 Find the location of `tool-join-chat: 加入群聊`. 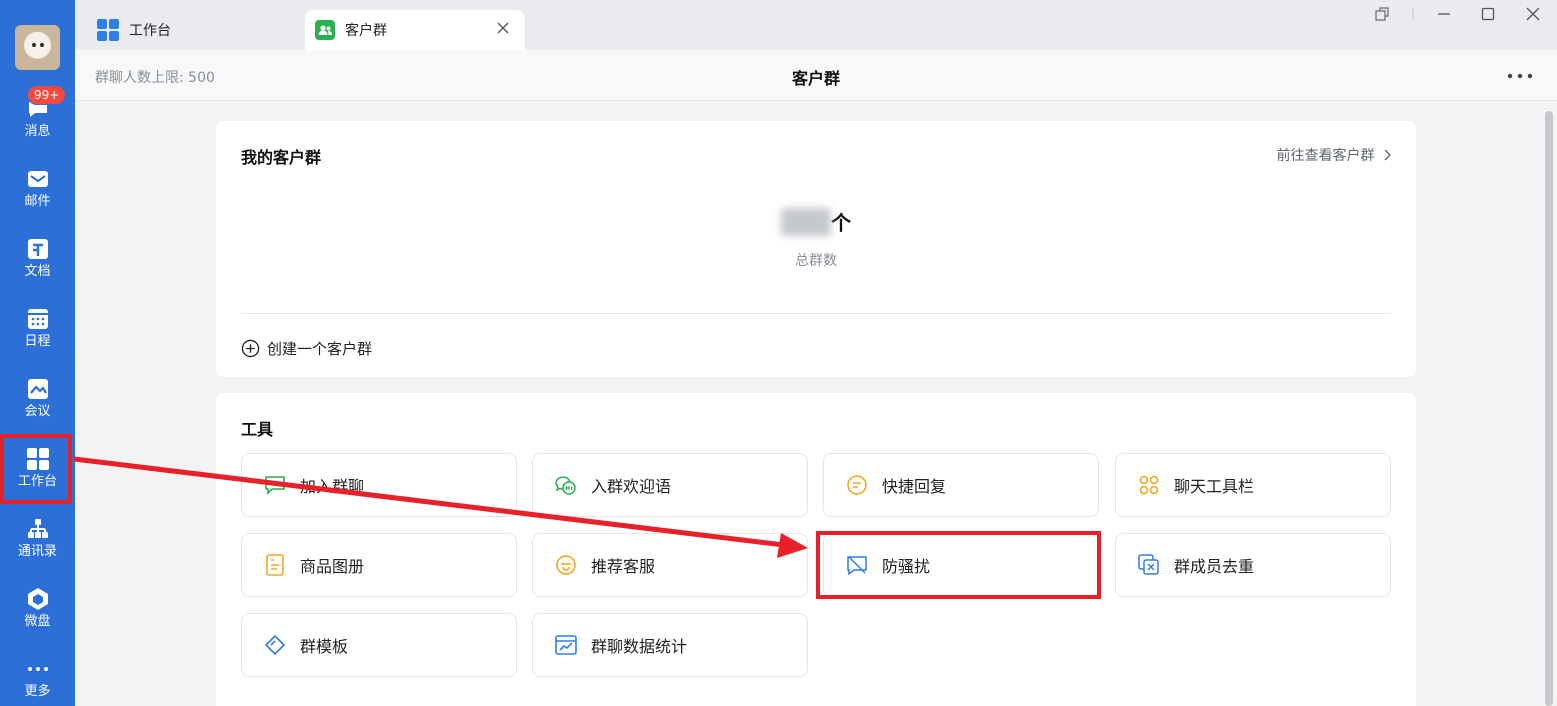

tool-join-chat: 加入群聊 is located at coordinates (379, 485).